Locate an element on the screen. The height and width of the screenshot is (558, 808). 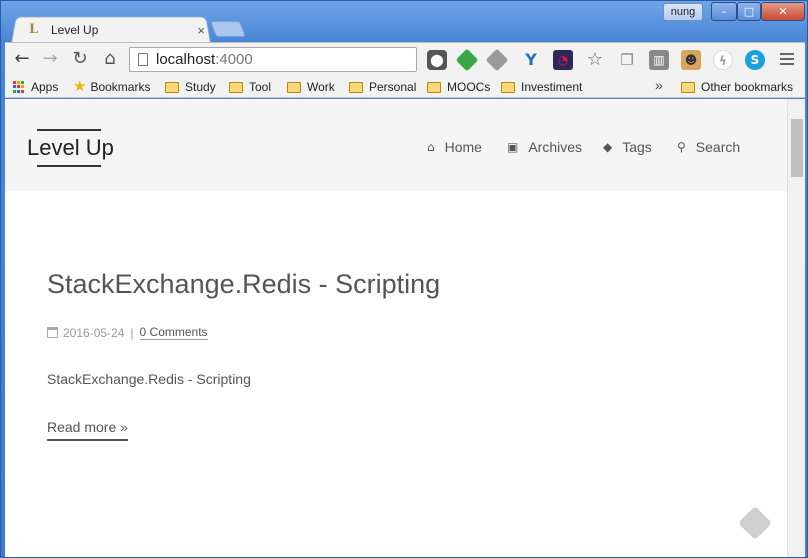
site-logo-text: Level Up is located at coordinates (70, 147).